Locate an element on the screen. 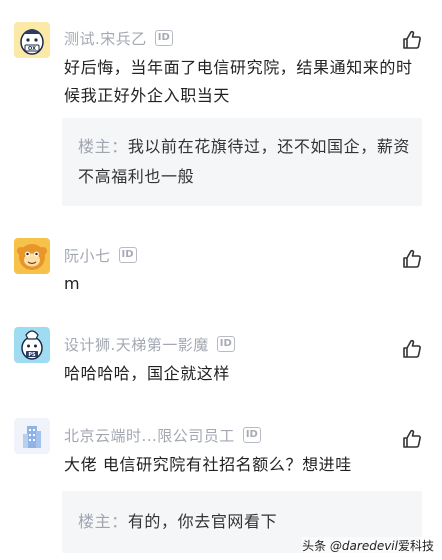 The width and height of the screenshot is (442, 560). author-name: 北京云端时...限公司员工 is located at coordinates (149, 435).